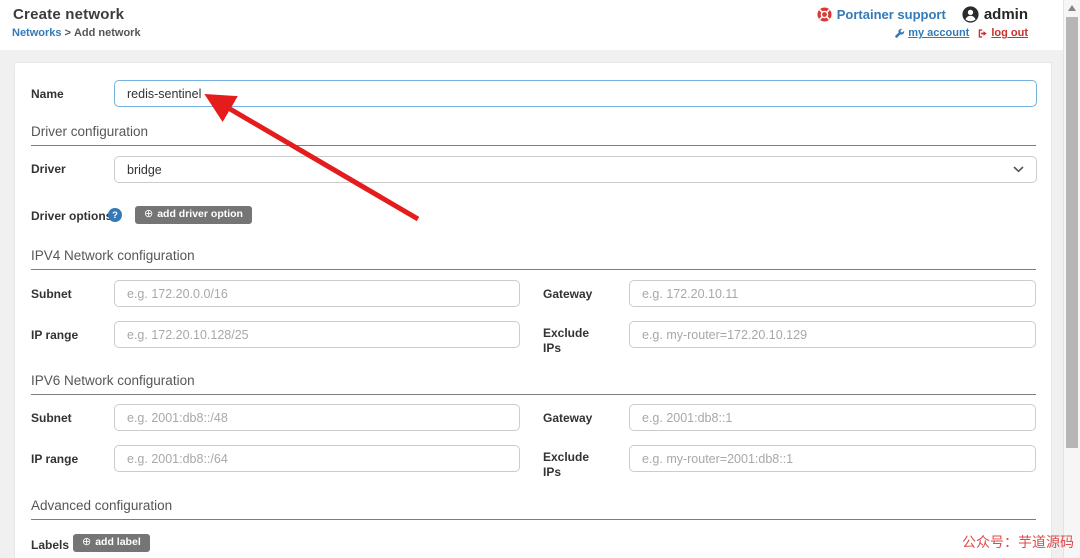 This screenshot has height=558, width=1080. I want to click on user-menu: admin, so click(995, 14).